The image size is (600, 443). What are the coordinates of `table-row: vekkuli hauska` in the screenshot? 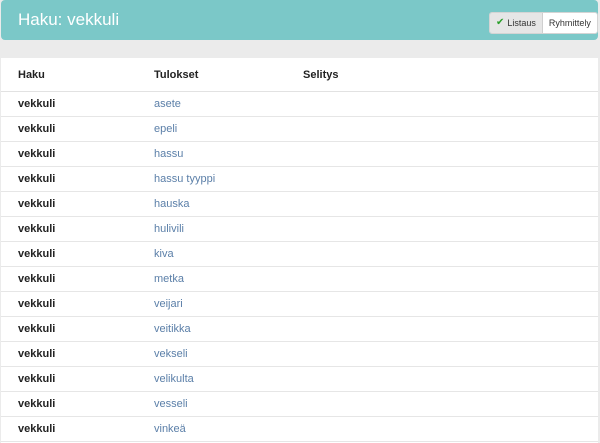 It's located at (299, 204).